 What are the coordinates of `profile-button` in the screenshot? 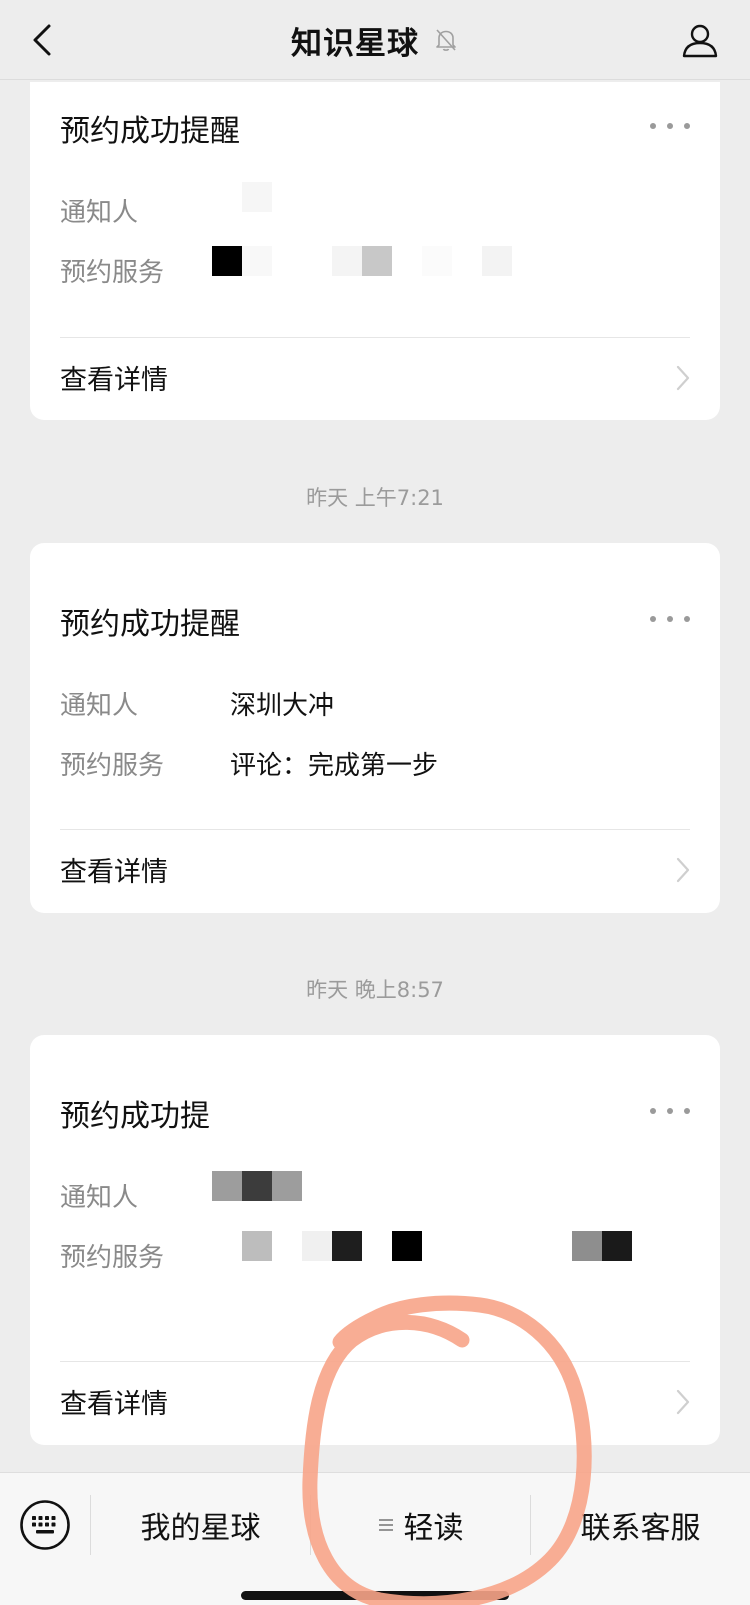 It's located at (700, 40).